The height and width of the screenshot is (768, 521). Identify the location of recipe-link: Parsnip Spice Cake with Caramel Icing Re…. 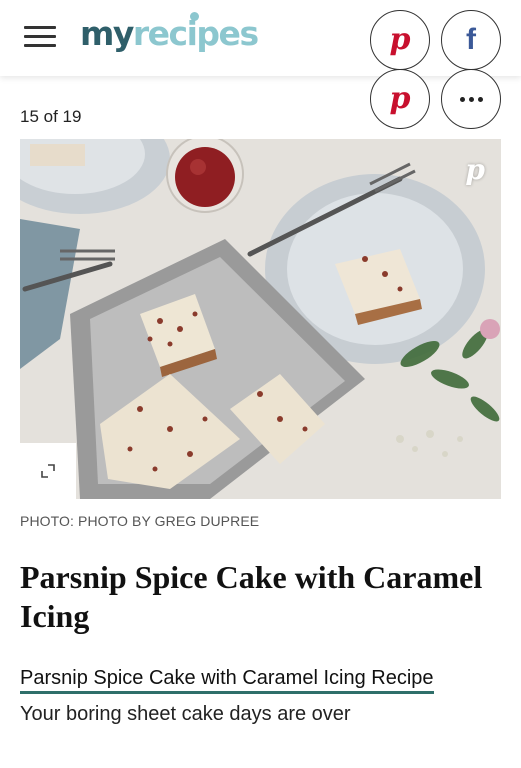
(227, 680).